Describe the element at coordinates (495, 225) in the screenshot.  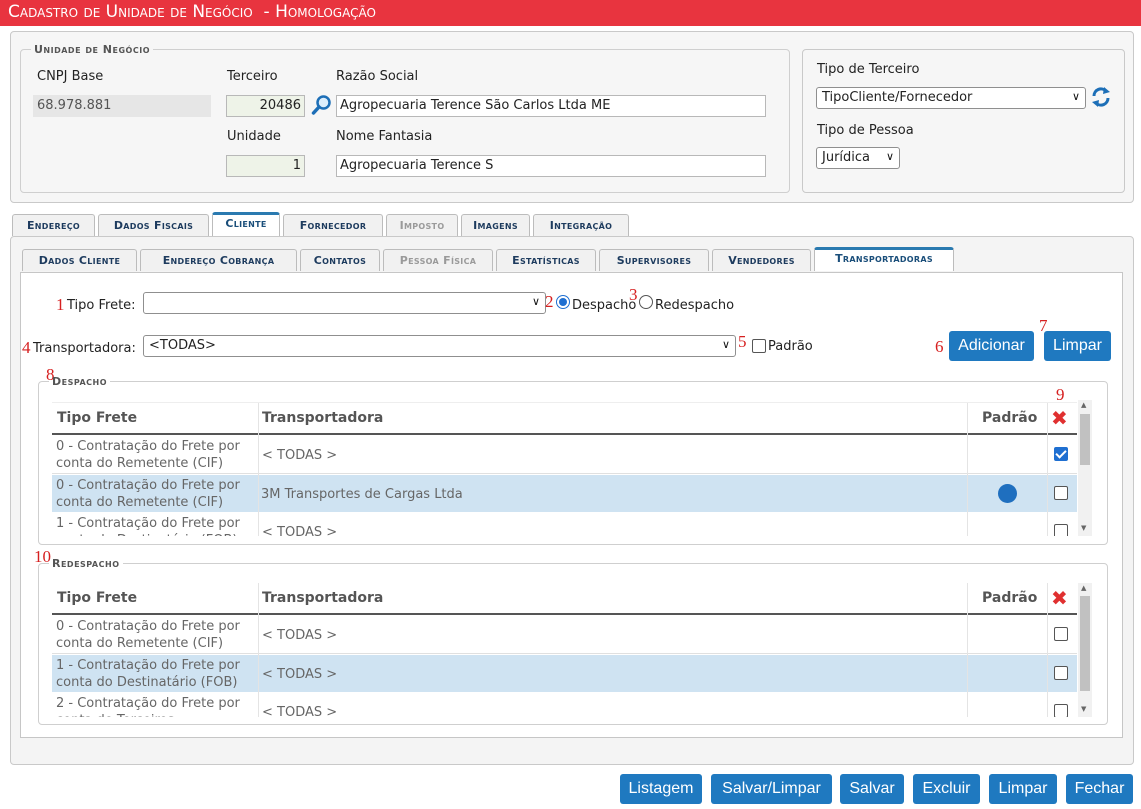
I see `tab-imagens: Imagens` at that location.